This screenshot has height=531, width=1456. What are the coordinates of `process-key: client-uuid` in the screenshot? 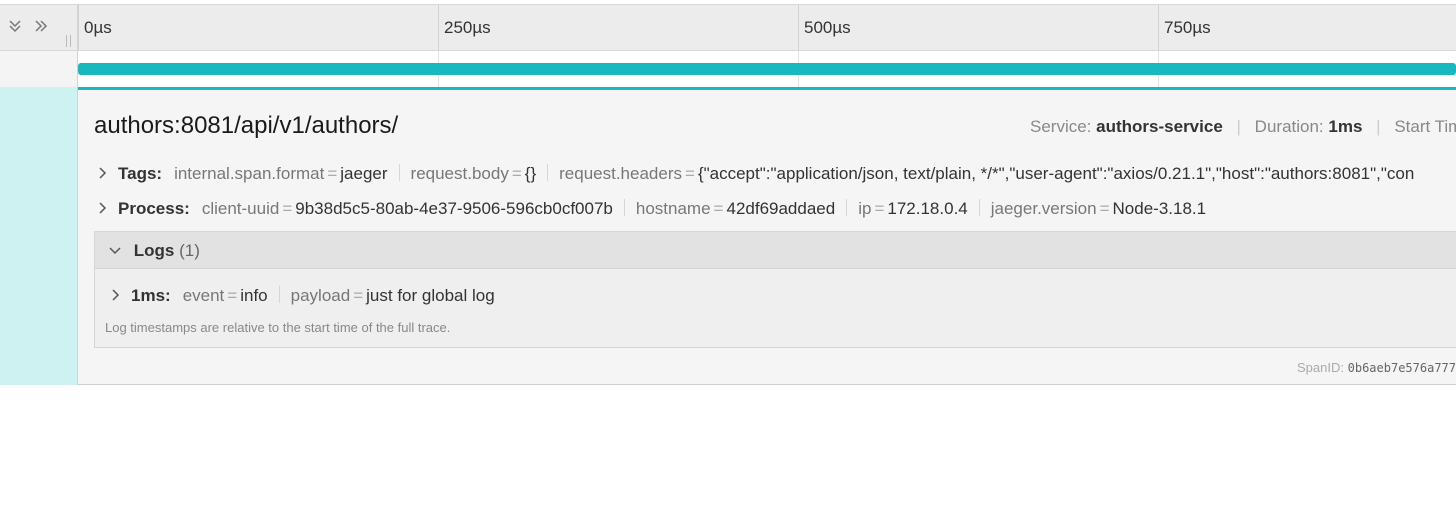 It's located at (240, 208).